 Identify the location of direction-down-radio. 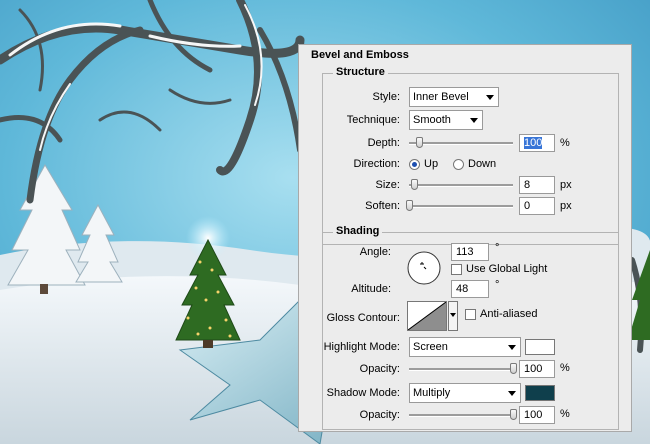
(458, 164).